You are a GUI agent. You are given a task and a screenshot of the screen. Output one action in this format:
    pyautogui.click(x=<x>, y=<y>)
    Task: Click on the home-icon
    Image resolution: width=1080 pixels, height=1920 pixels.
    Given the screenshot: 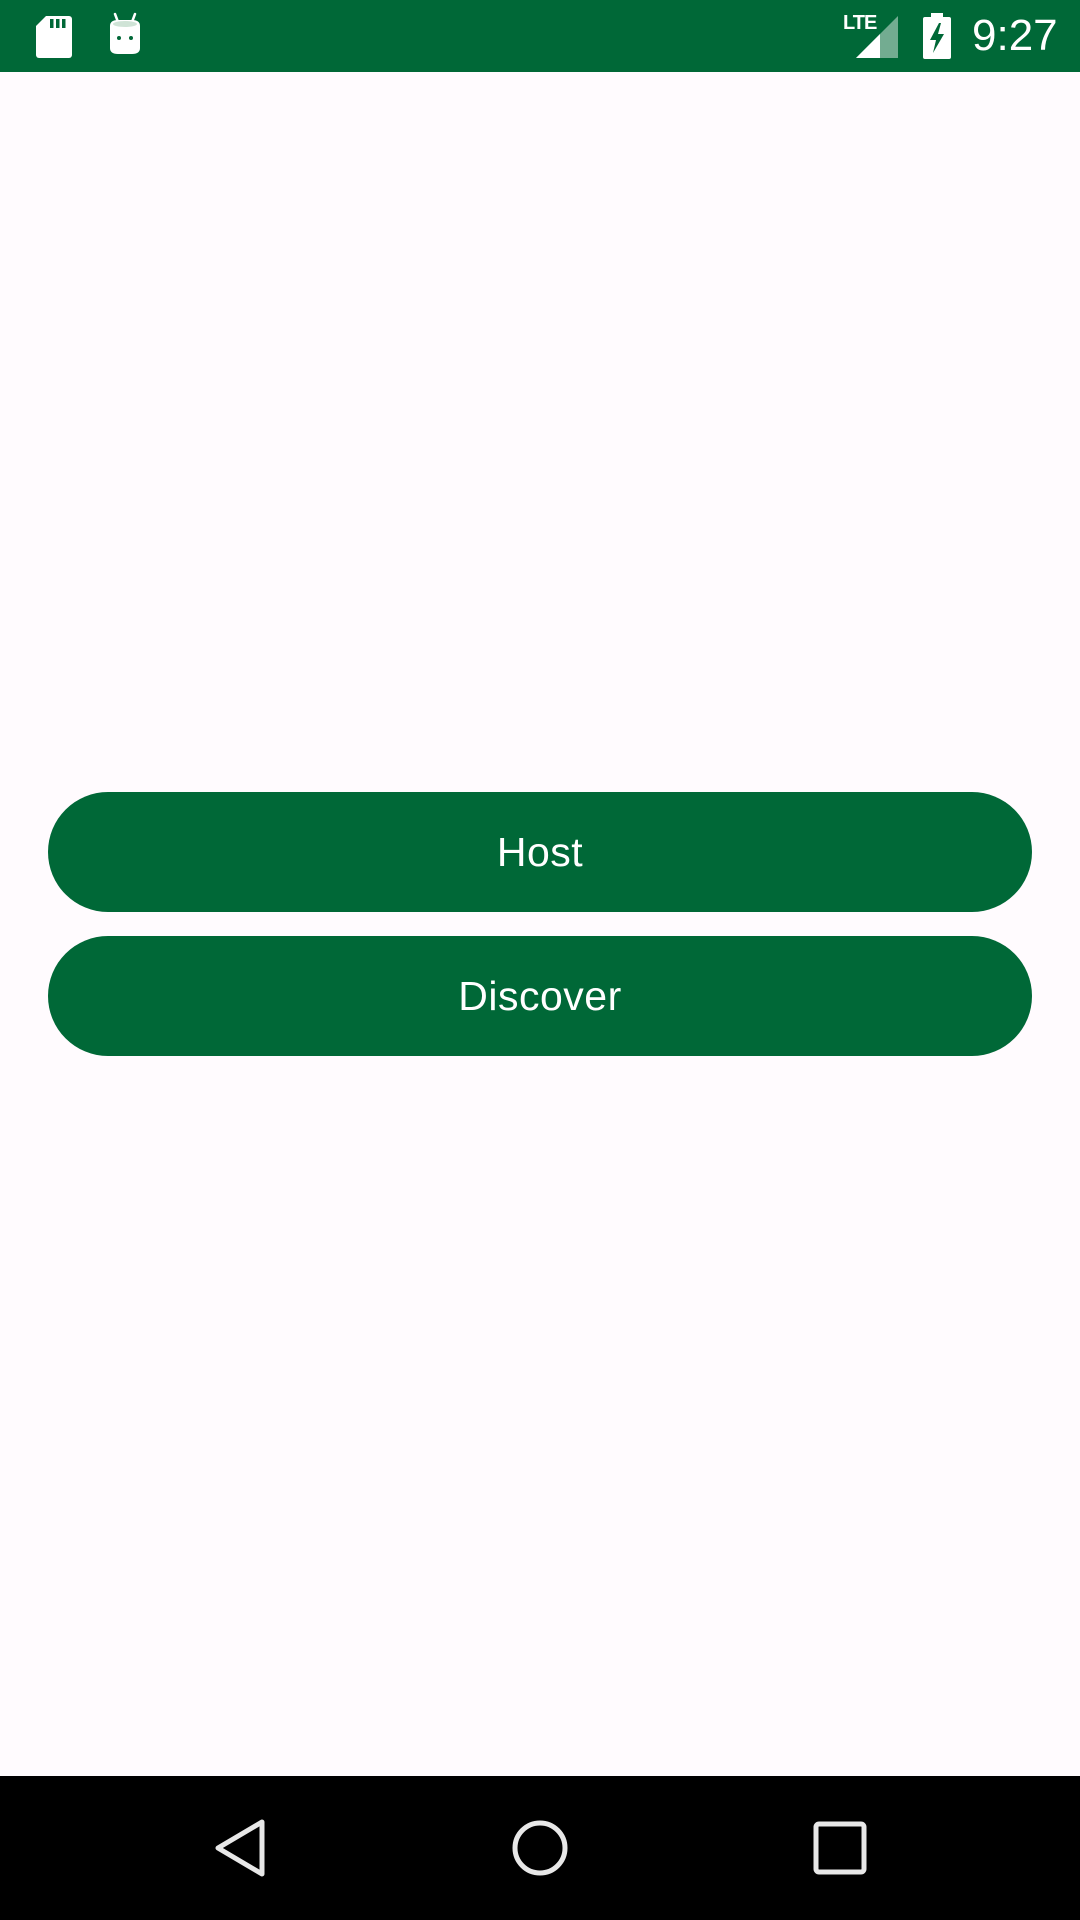 What is the action you would take?
    pyautogui.click(x=540, y=1848)
    